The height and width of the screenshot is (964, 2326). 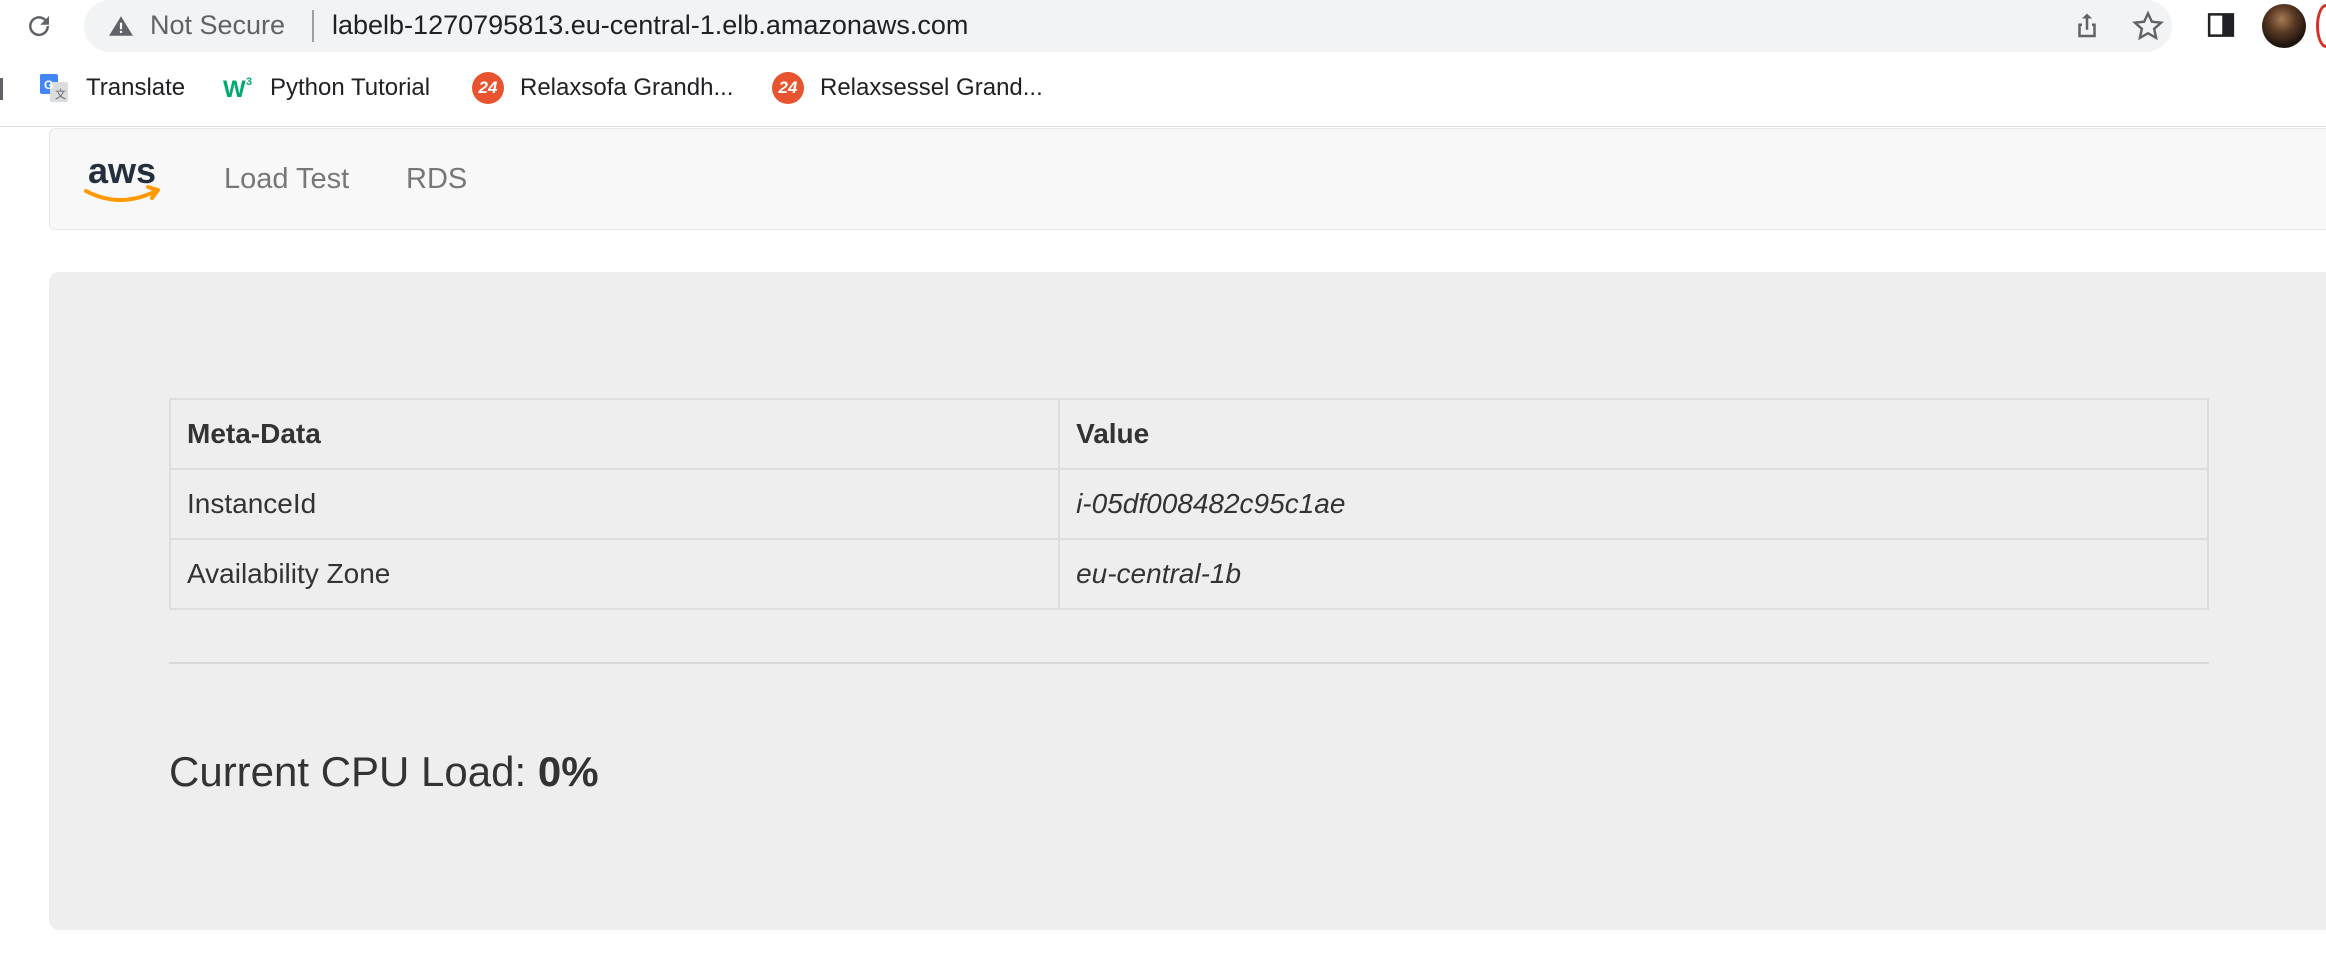 I want to click on table-row: Availability Zone eu-central-1b, so click(x=1188, y=574).